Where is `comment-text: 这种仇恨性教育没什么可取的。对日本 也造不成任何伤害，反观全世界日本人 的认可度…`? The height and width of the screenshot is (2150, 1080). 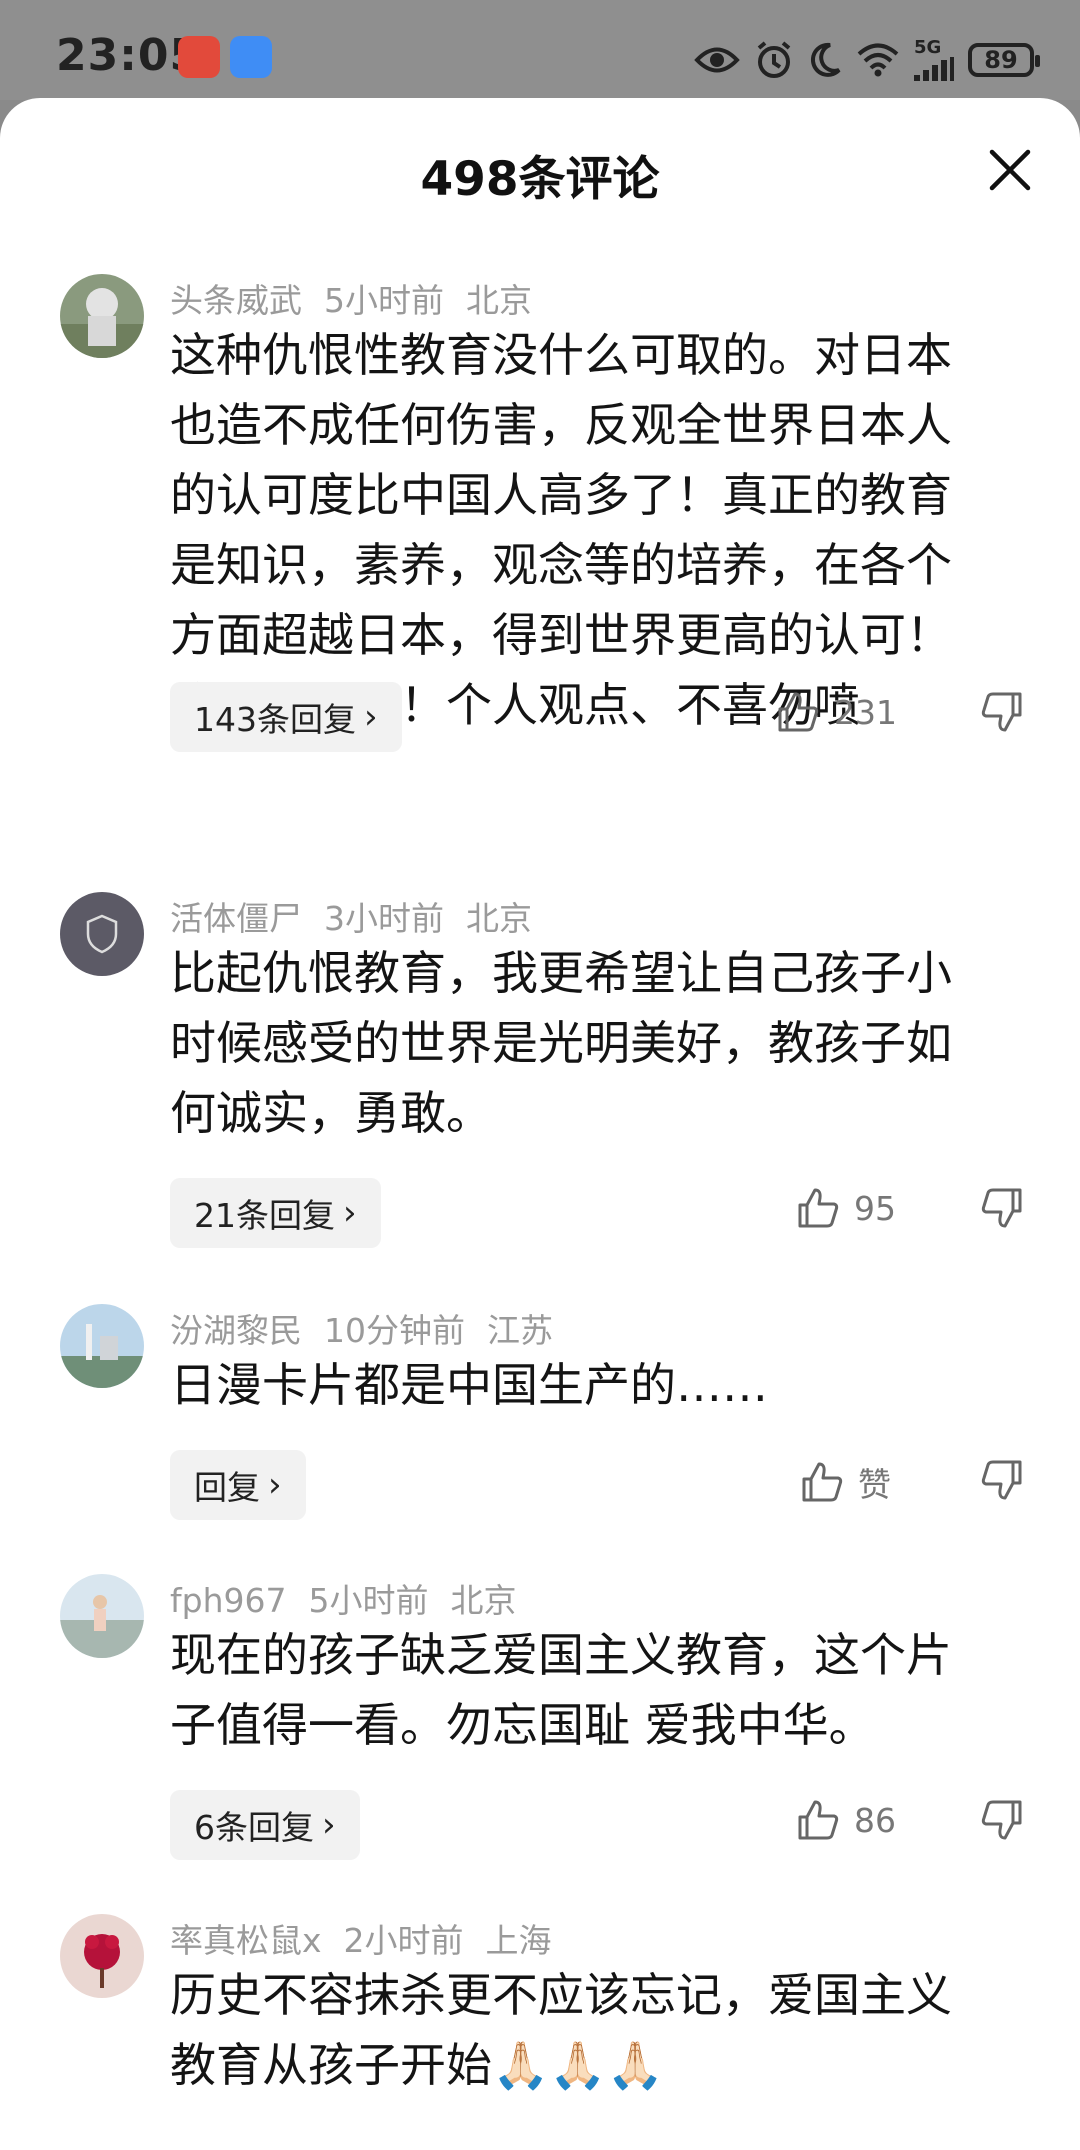
comment-text: 这种仇恨性教育没什么可取的。对日本 也造不成任何伤害，反观全世界日本人 的认可度… is located at coordinates (561, 530).